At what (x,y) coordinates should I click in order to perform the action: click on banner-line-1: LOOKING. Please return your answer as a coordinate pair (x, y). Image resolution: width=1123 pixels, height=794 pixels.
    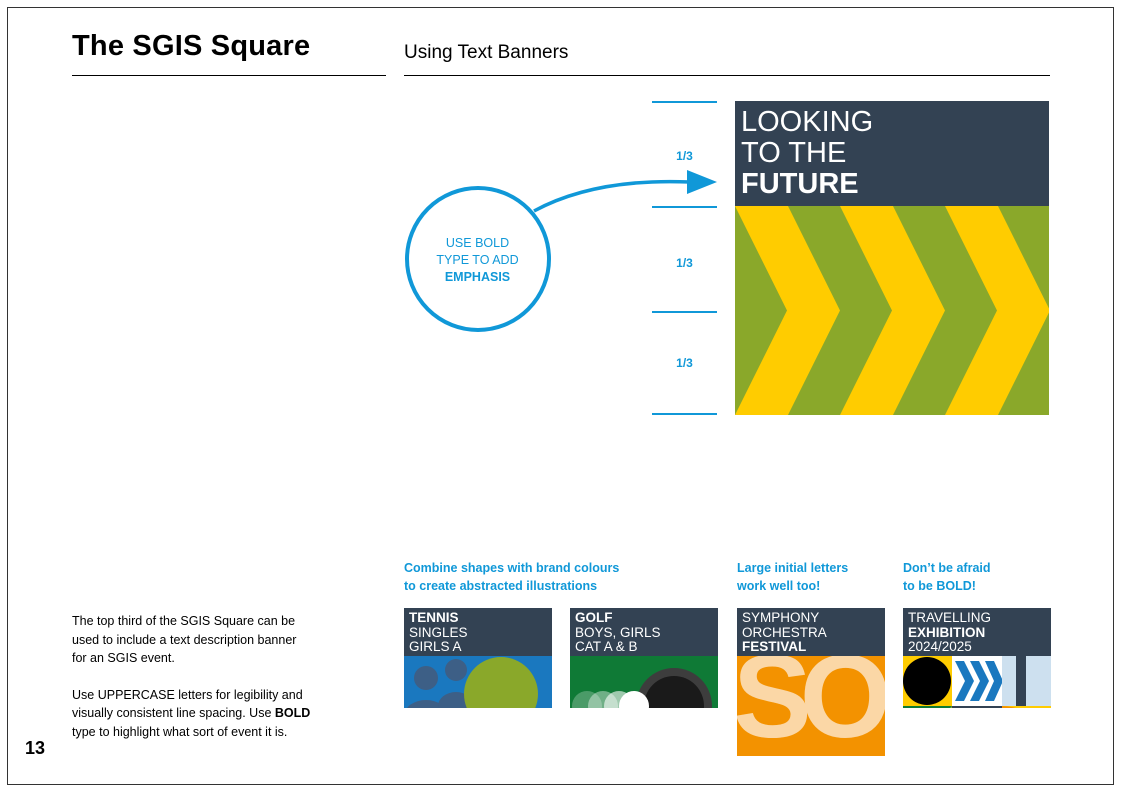
    Looking at the image, I should click on (807, 122).